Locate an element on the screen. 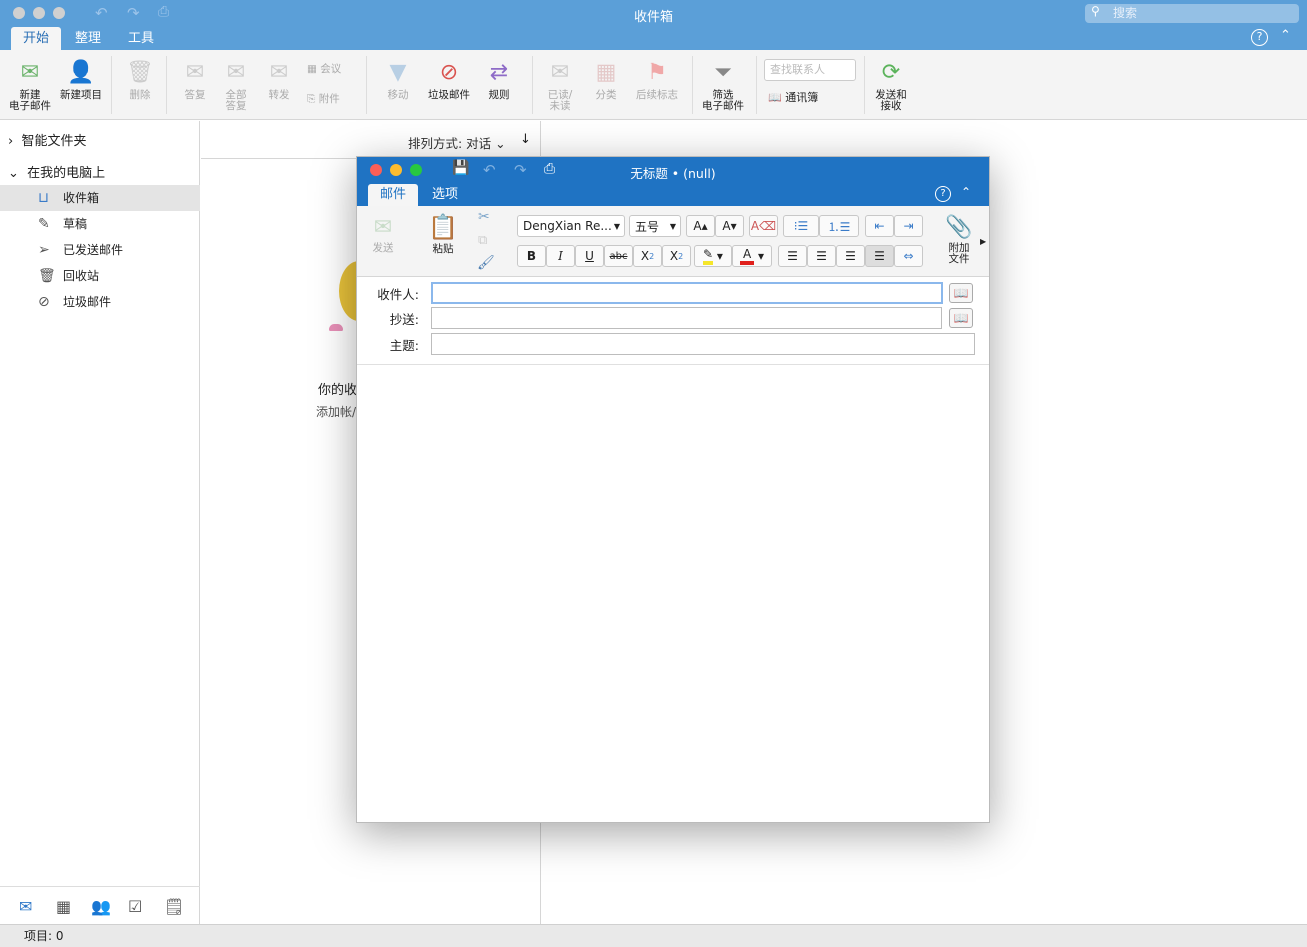  attach-file-button: 📎 附加 文件 is located at coordinates (959, 239).